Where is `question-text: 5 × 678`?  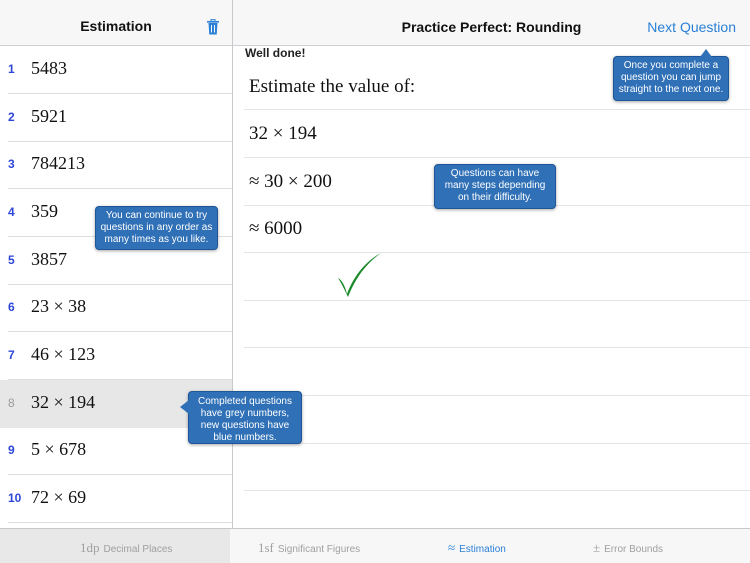
question-text: 5 × 678 is located at coordinates (59, 449).